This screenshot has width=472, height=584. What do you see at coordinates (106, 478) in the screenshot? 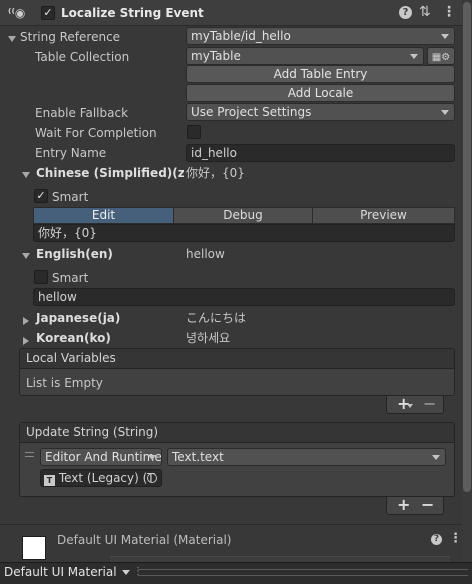
I see `target-object-value: Text (Legacy) (T` at bounding box center [106, 478].